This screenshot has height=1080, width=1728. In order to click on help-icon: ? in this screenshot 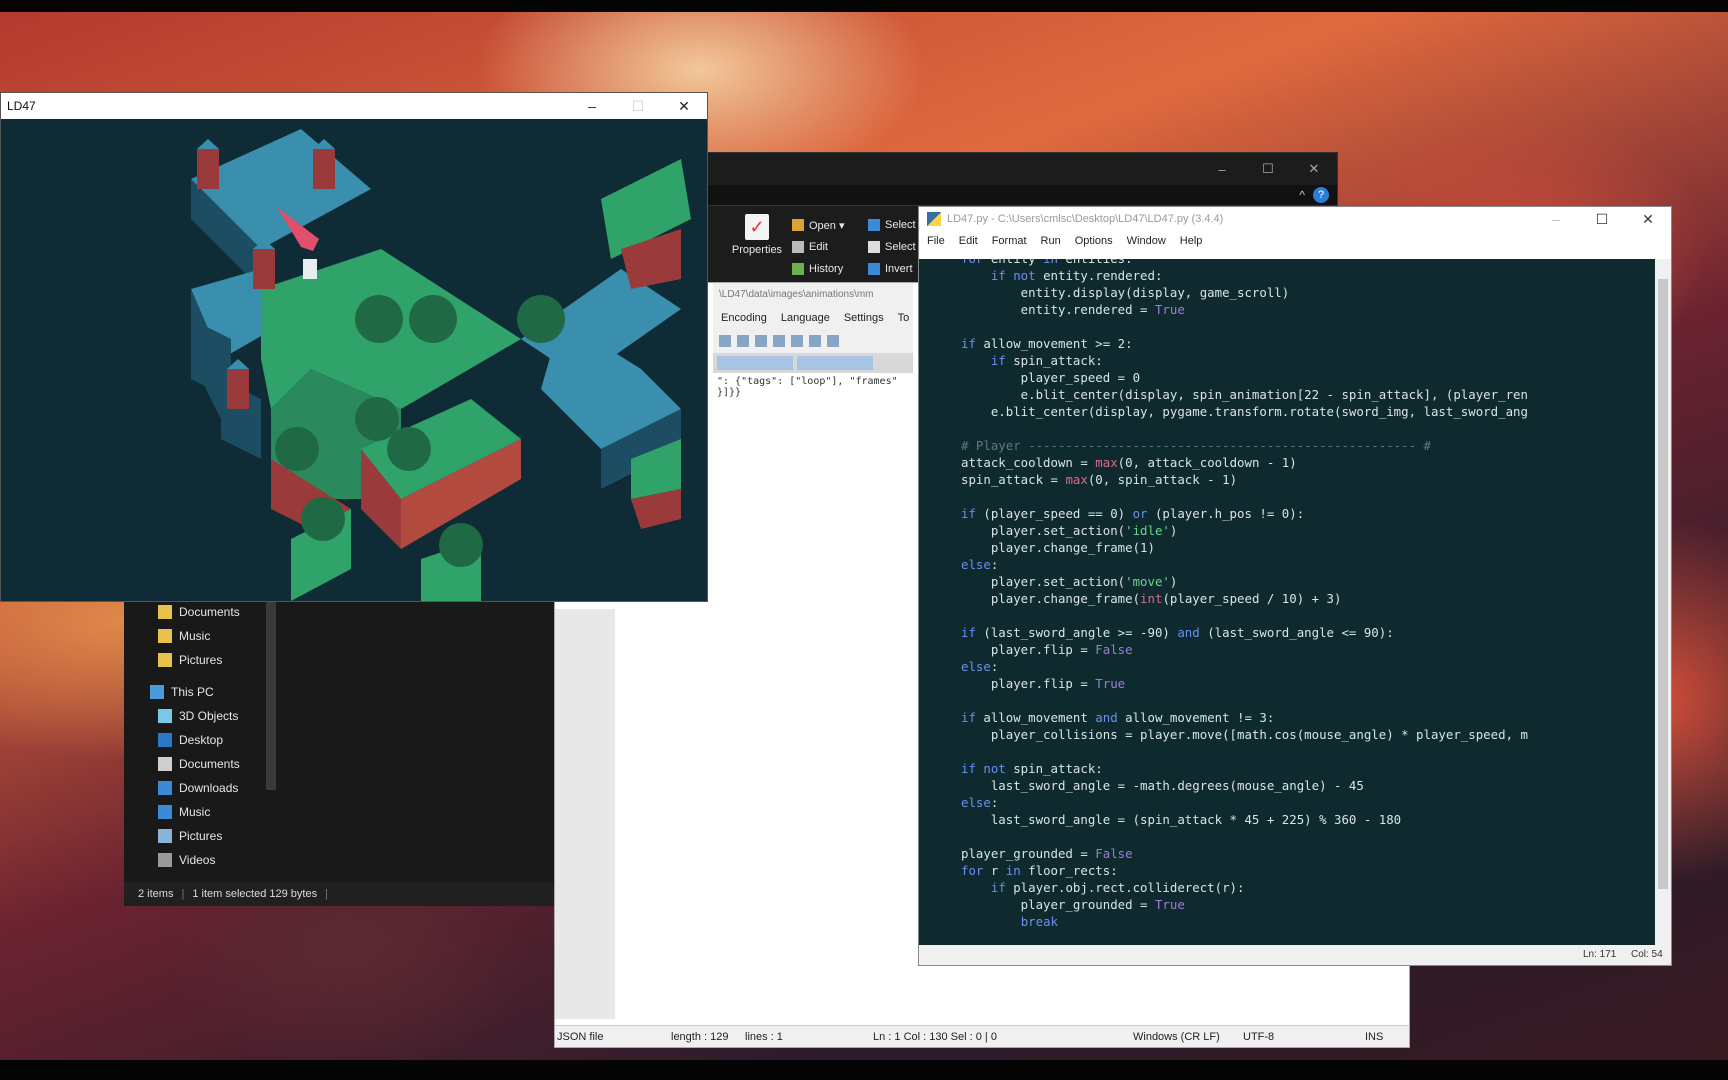, I will do `click(1321, 195)`.